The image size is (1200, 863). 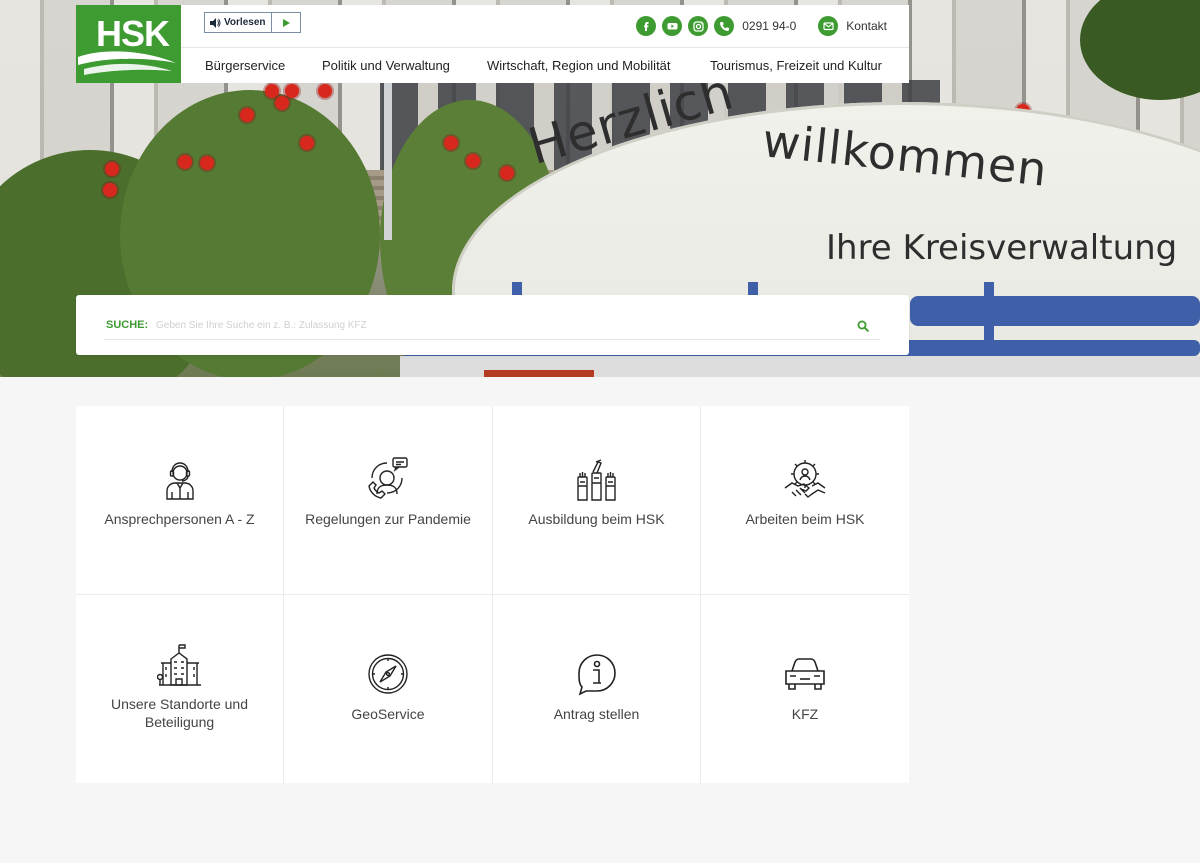 What do you see at coordinates (805, 519) in the screenshot?
I see `tile-label: Arbeiten beim HSK` at bounding box center [805, 519].